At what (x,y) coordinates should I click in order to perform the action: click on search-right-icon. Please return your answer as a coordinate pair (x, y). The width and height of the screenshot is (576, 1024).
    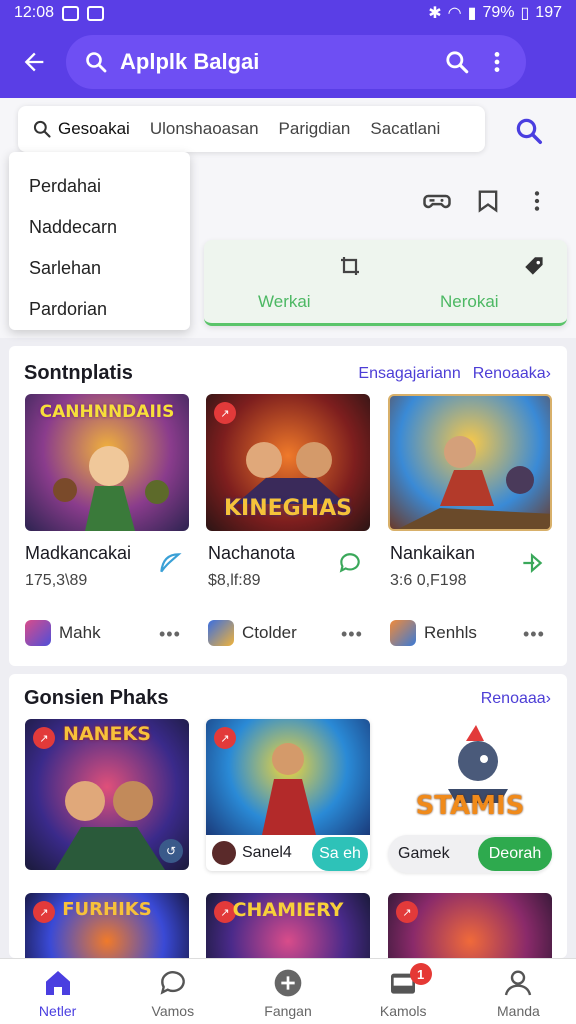
    Looking at the image, I should click on (529, 133).